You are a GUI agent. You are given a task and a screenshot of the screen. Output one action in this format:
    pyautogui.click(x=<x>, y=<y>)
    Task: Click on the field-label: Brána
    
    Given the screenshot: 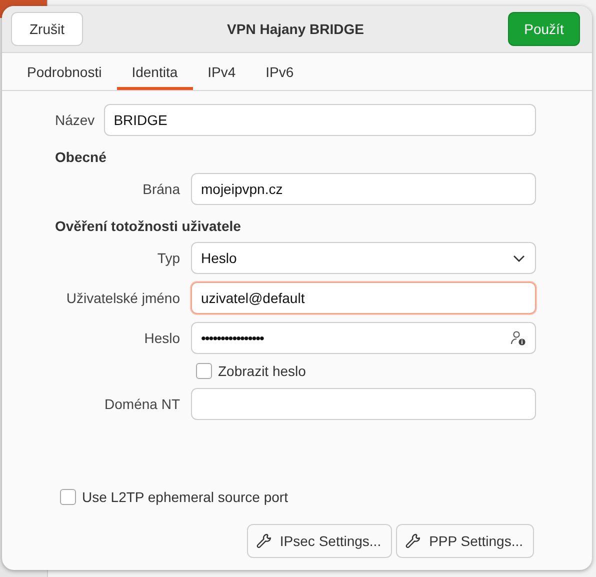 What is the action you would take?
    pyautogui.click(x=161, y=189)
    